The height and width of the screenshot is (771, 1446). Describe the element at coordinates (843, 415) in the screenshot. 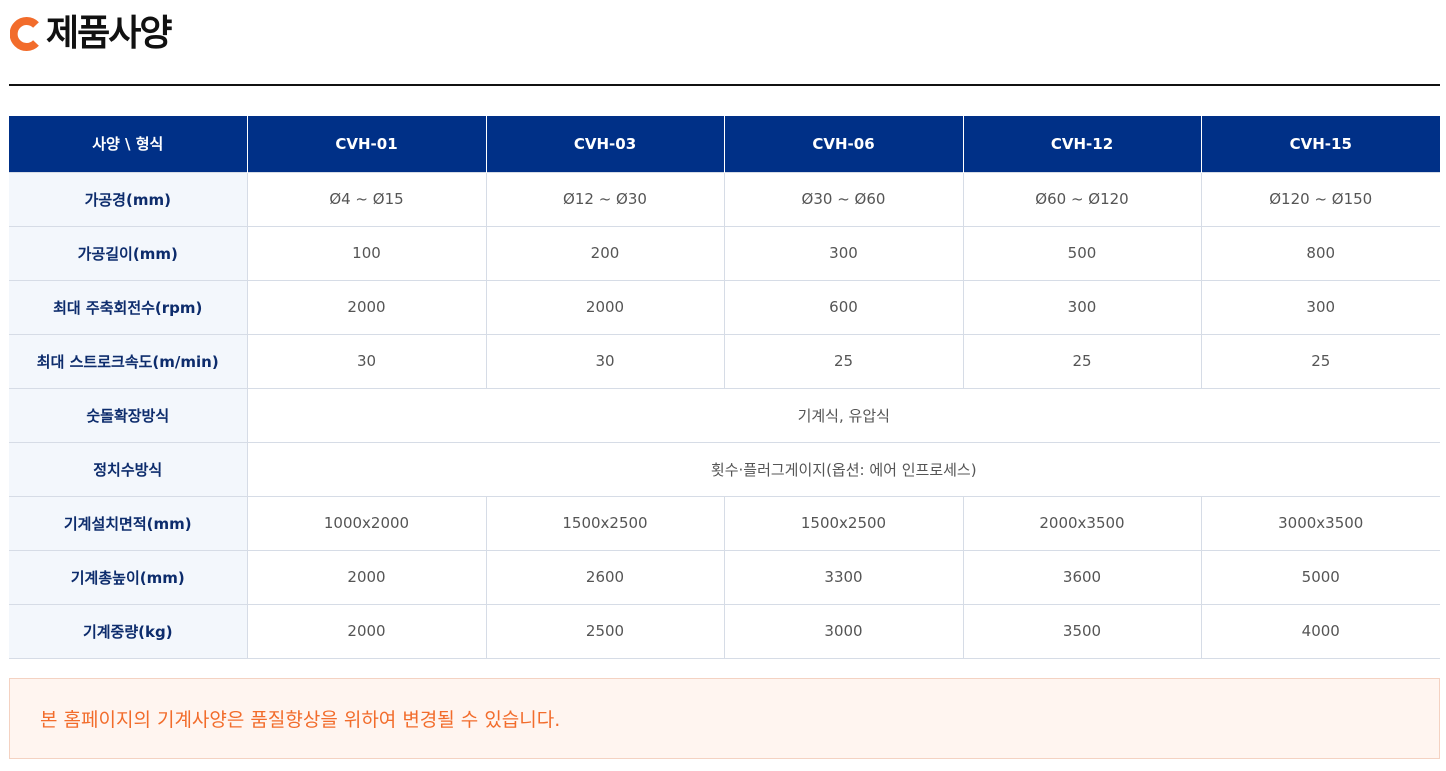

I see `merged-cell: 기계식, 유압식` at that location.